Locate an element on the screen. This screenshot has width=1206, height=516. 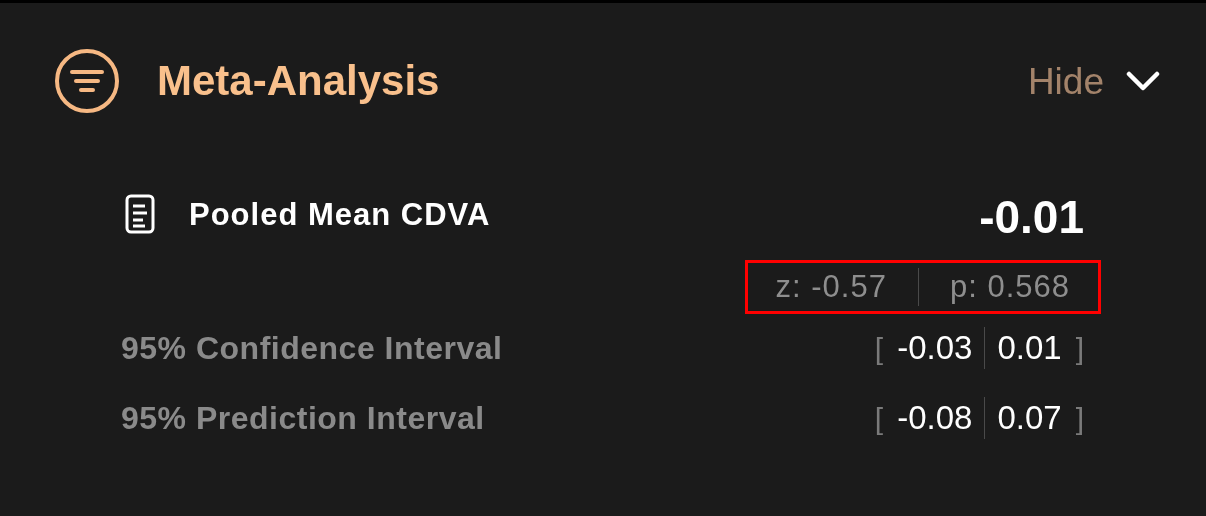
interval-value: 0.01 is located at coordinates (1029, 348).